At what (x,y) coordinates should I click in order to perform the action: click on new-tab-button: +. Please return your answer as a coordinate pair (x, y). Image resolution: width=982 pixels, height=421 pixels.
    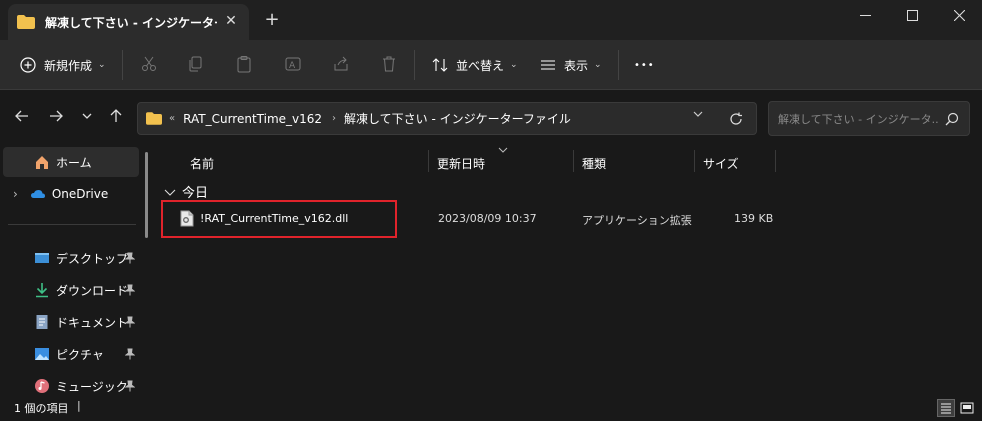
    Looking at the image, I should click on (272, 20).